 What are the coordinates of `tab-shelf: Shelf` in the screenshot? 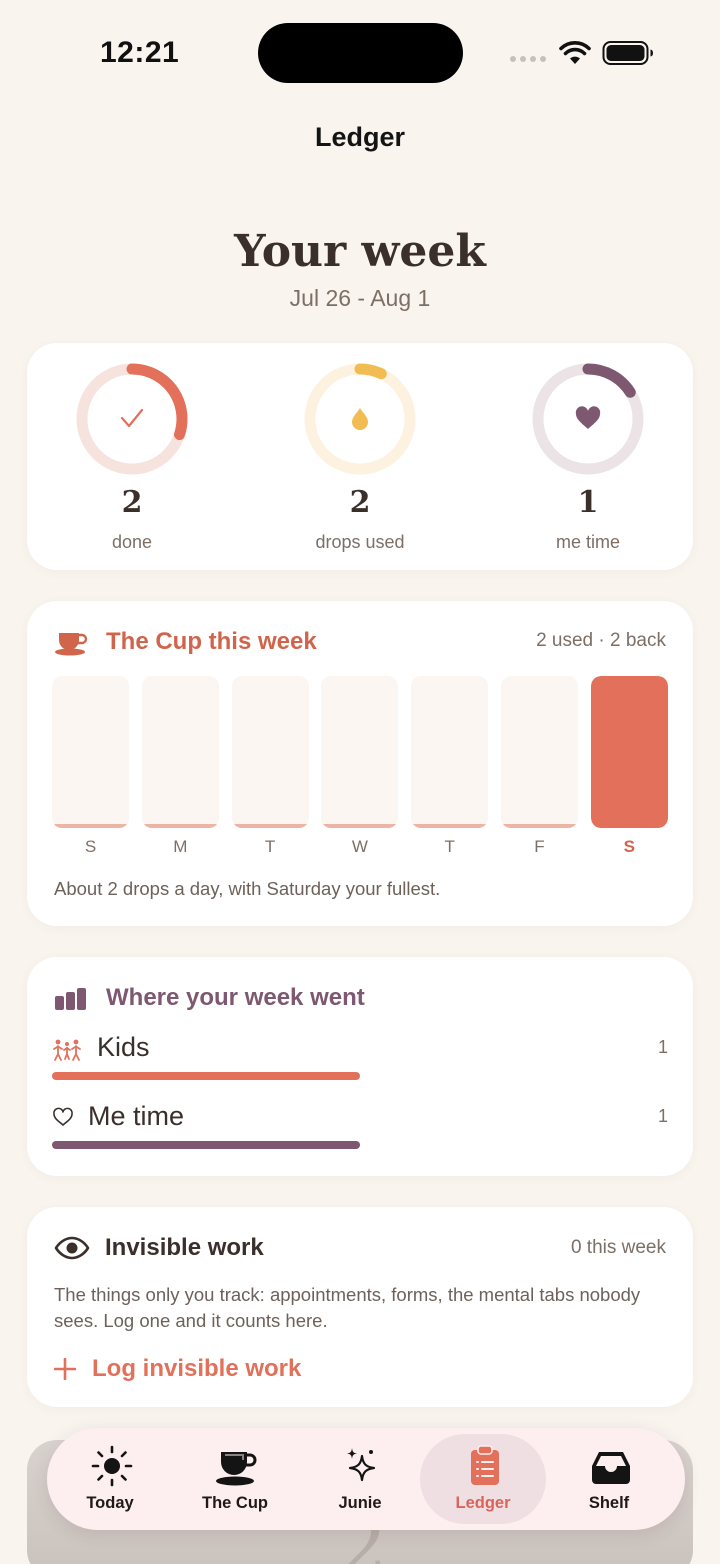 It's located at (609, 1479).